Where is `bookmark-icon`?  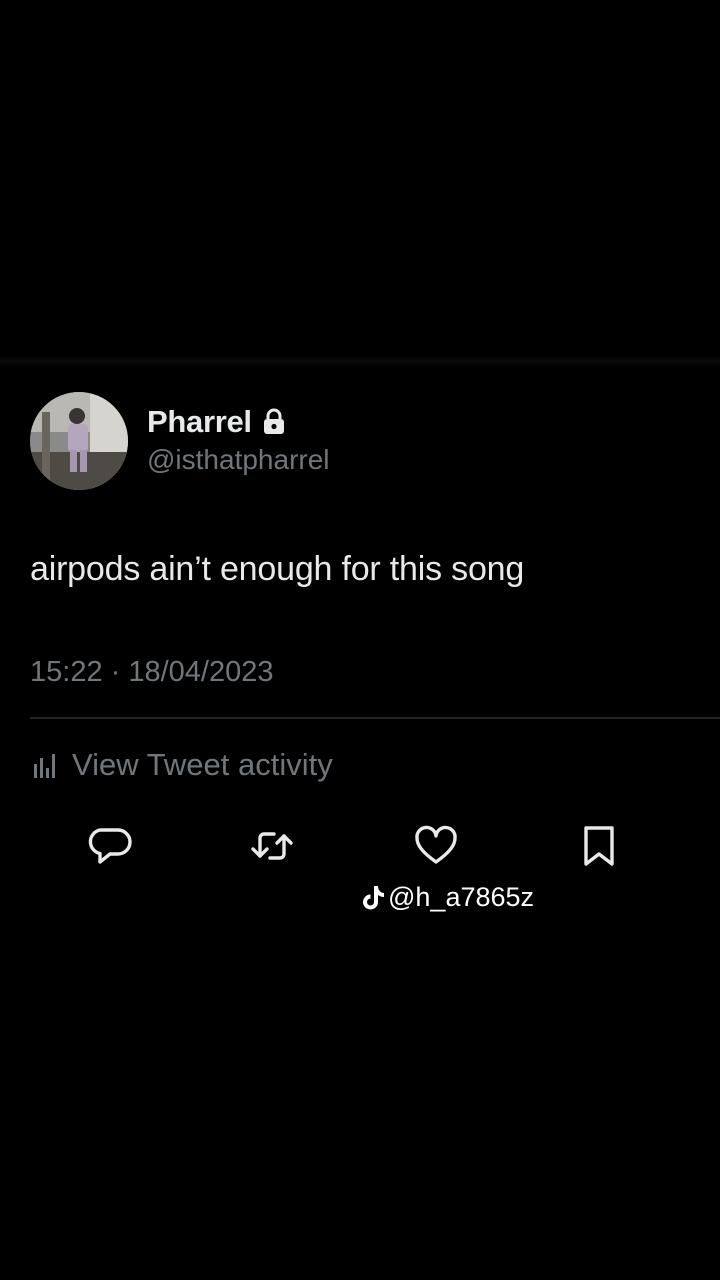
bookmark-icon is located at coordinates (599, 846).